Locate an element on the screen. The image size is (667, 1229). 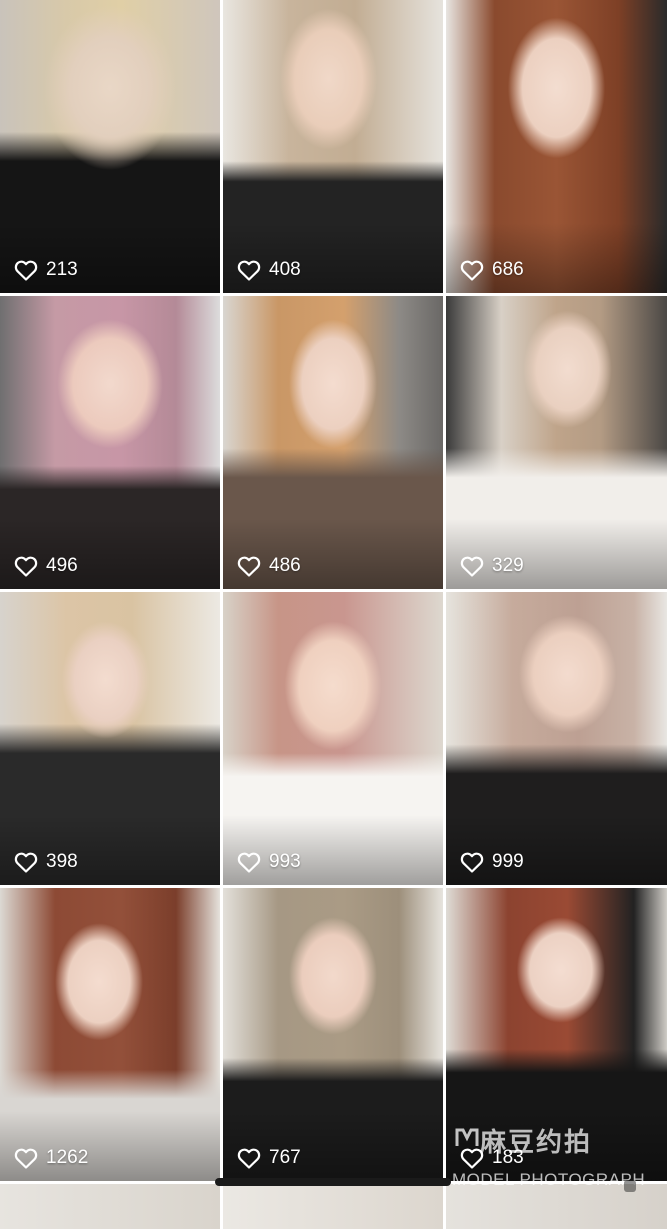
post-tile: 398 is located at coordinates (110, 738).